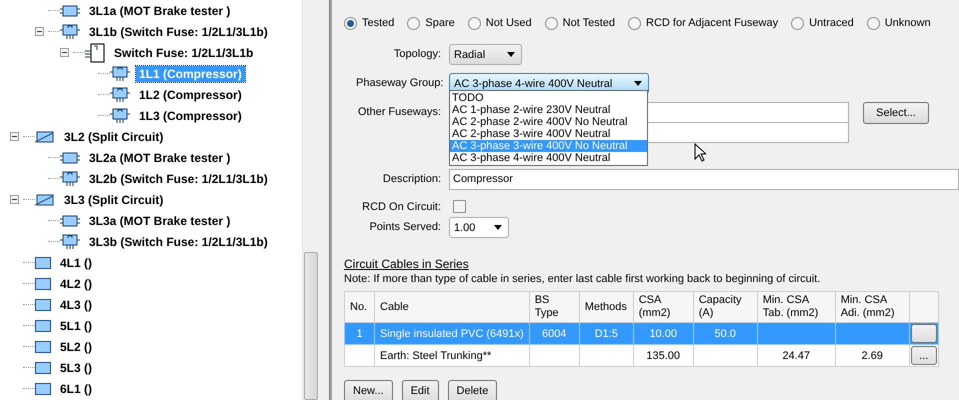  Describe the element at coordinates (183, 52) in the screenshot. I see `tree-item: Switch Fuse: 1/2L1/3L1b` at that location.